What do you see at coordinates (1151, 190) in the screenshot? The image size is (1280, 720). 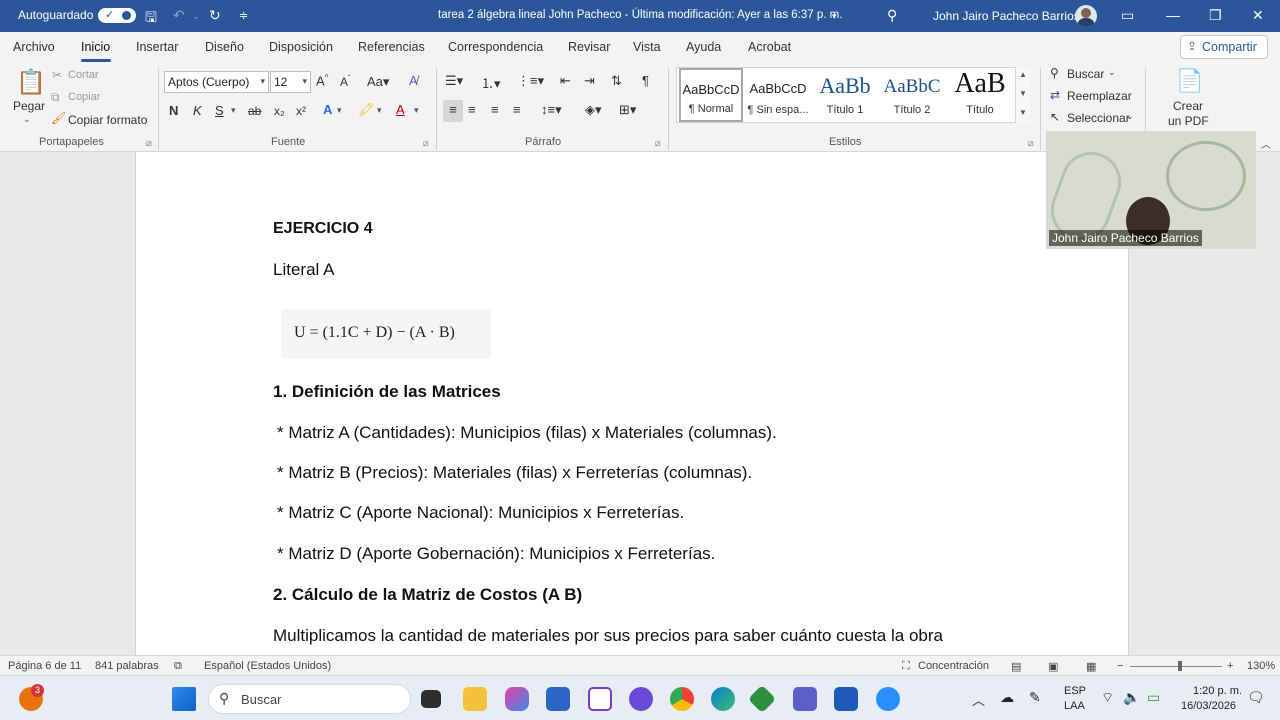 I see `video-call-overlay: John Jairo Pacheco Barrios` at bounding box center [1151, 190].